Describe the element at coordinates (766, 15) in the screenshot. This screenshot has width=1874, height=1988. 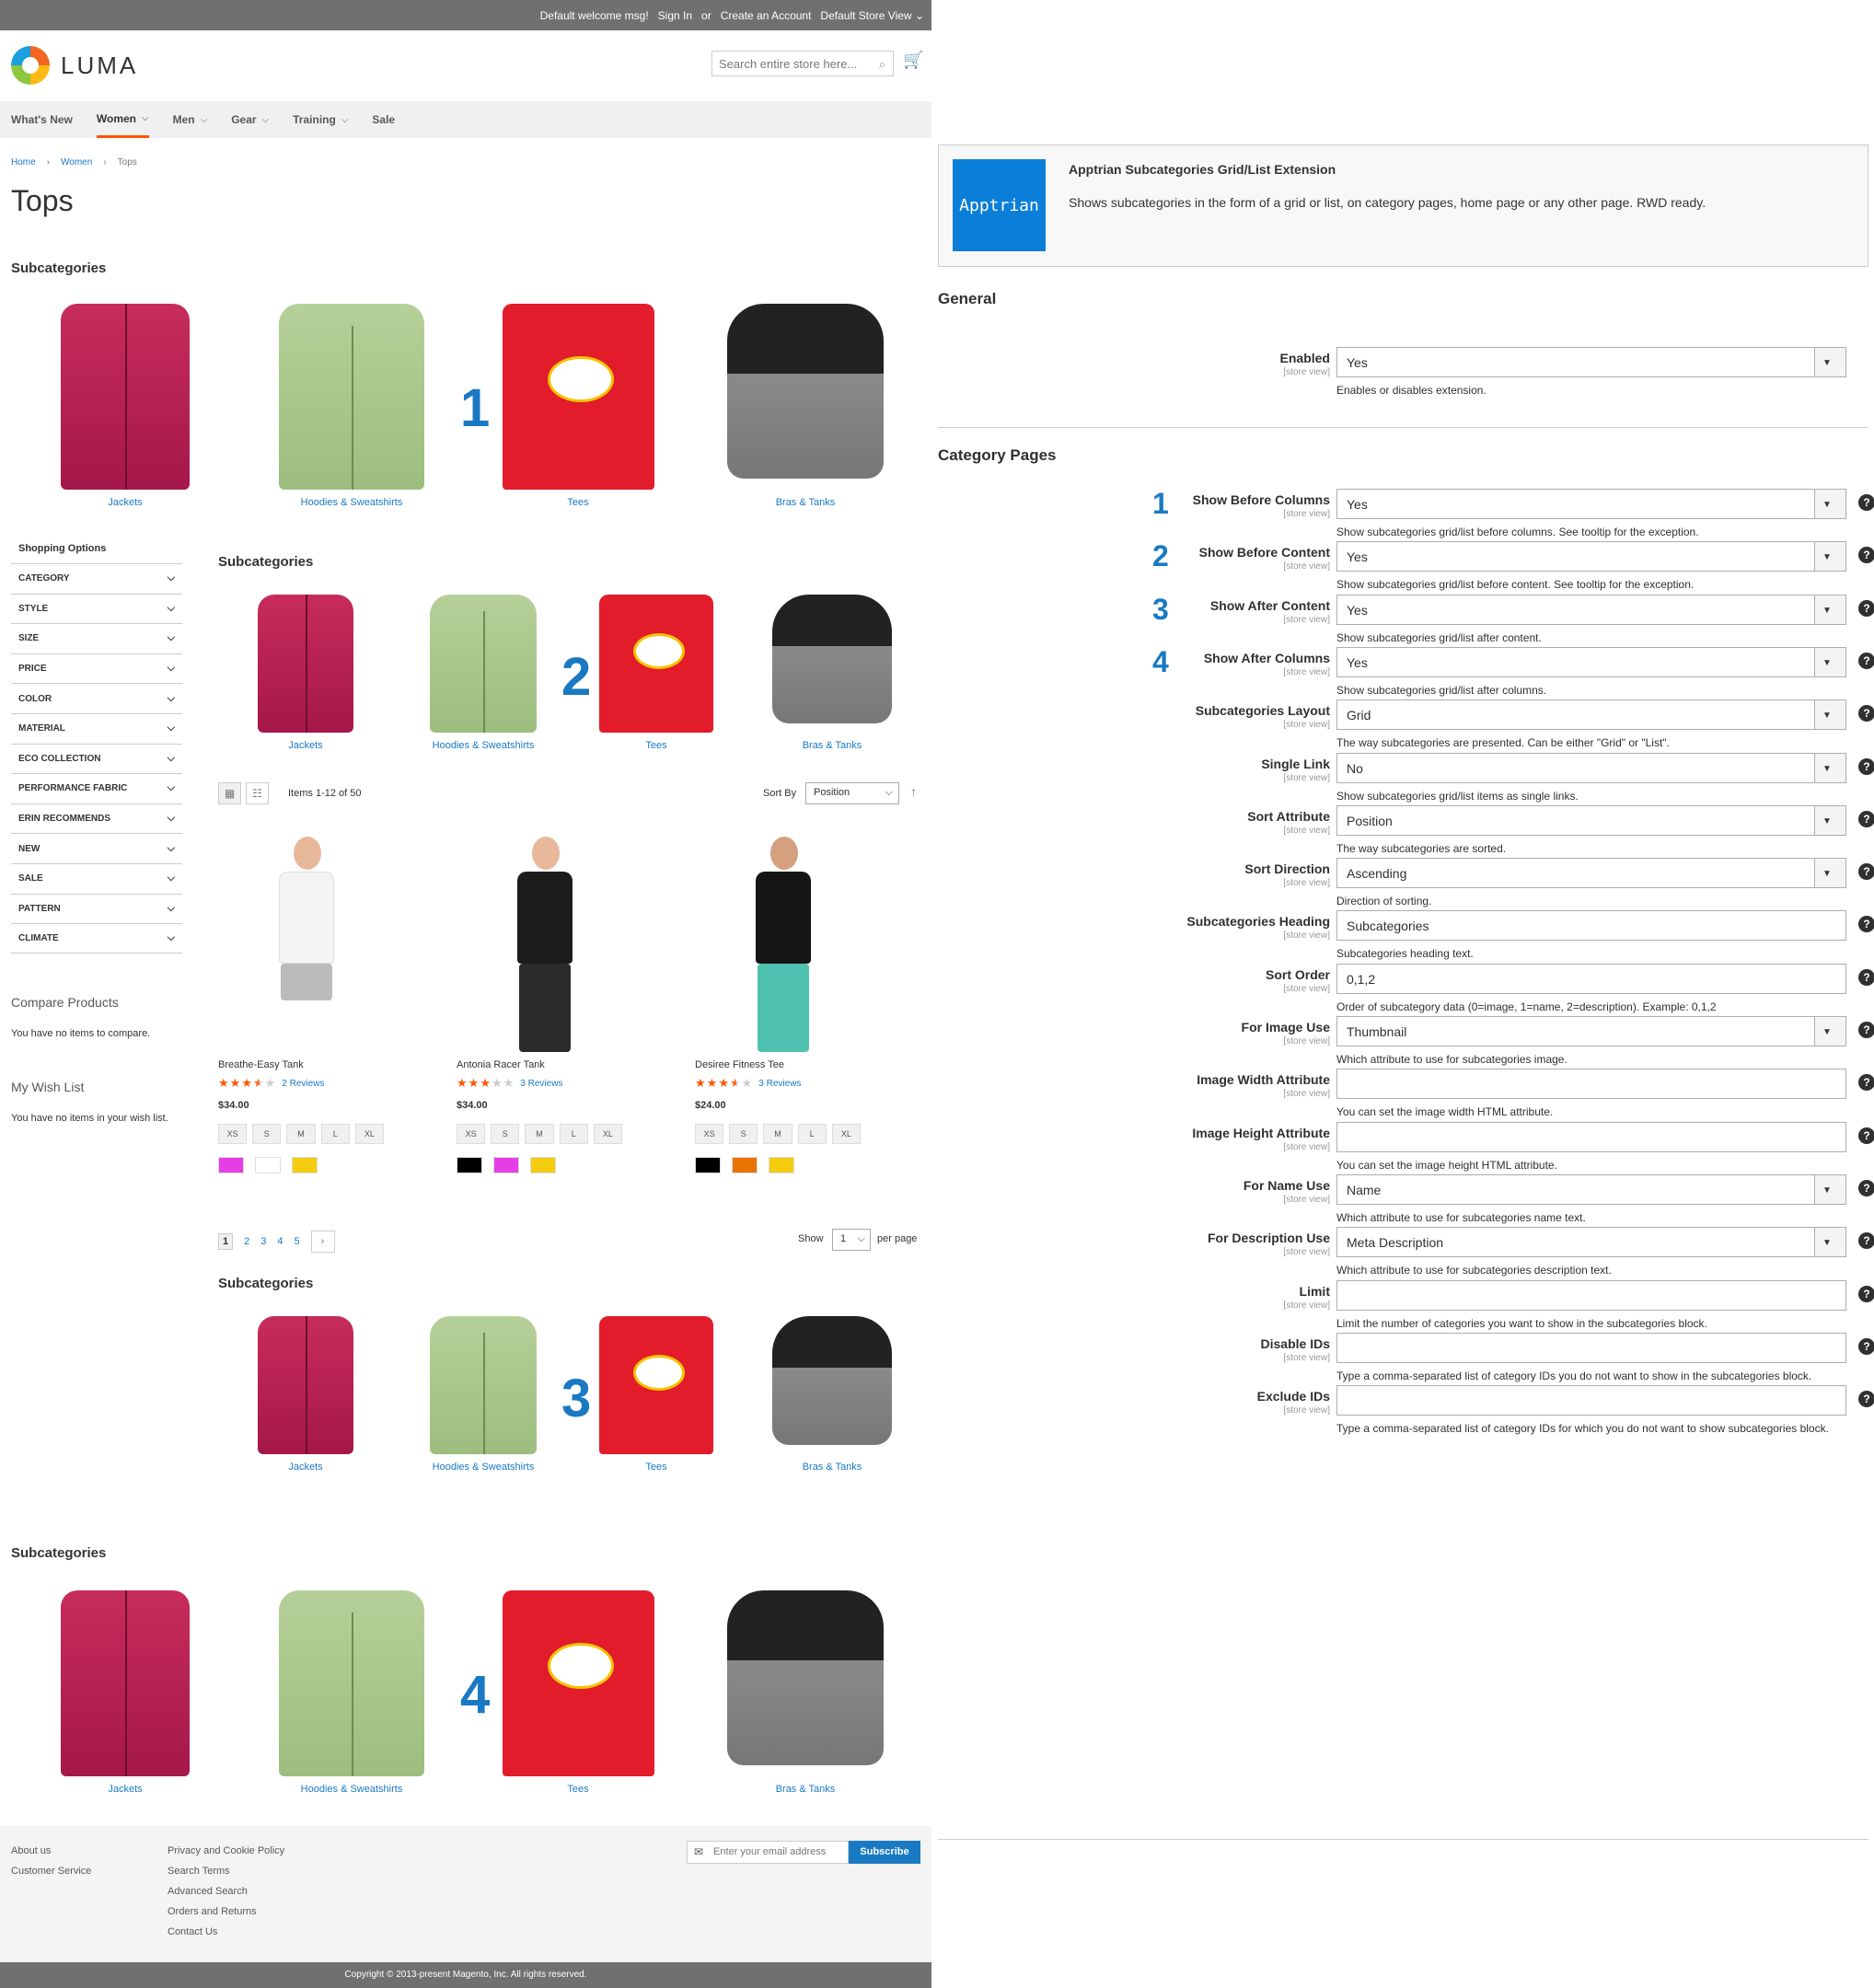
I see `create-account-link: Create an Account` at that location.